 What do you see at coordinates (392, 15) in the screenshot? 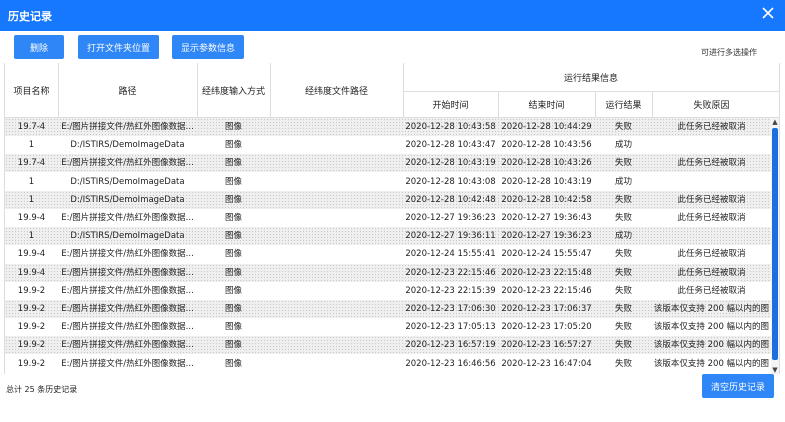
I see `title-bar: 历史记录` at bounding box center [392, 15].